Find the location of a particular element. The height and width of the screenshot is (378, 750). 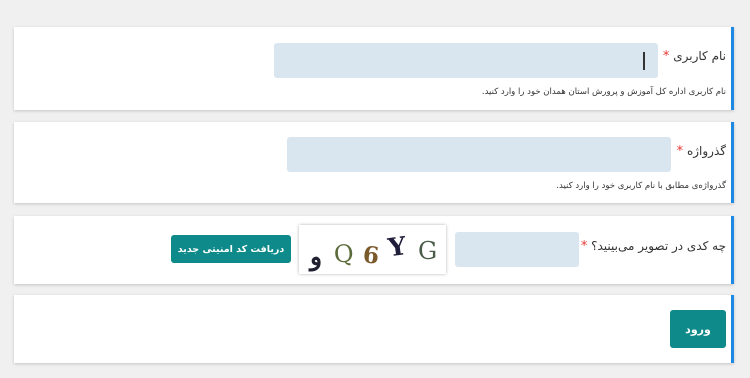

password-input is located at coordinates (479, 154).